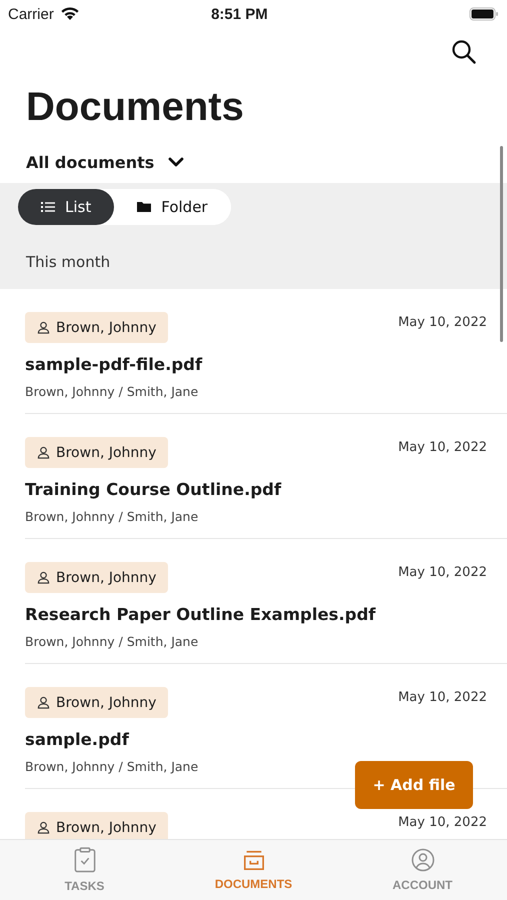 The width and height of the screenshot is (507, 900). What do you see at coordinates (256, 739) in the screenshot?
I see `document-name: sample.pdf` at bounding box center [256, 739].